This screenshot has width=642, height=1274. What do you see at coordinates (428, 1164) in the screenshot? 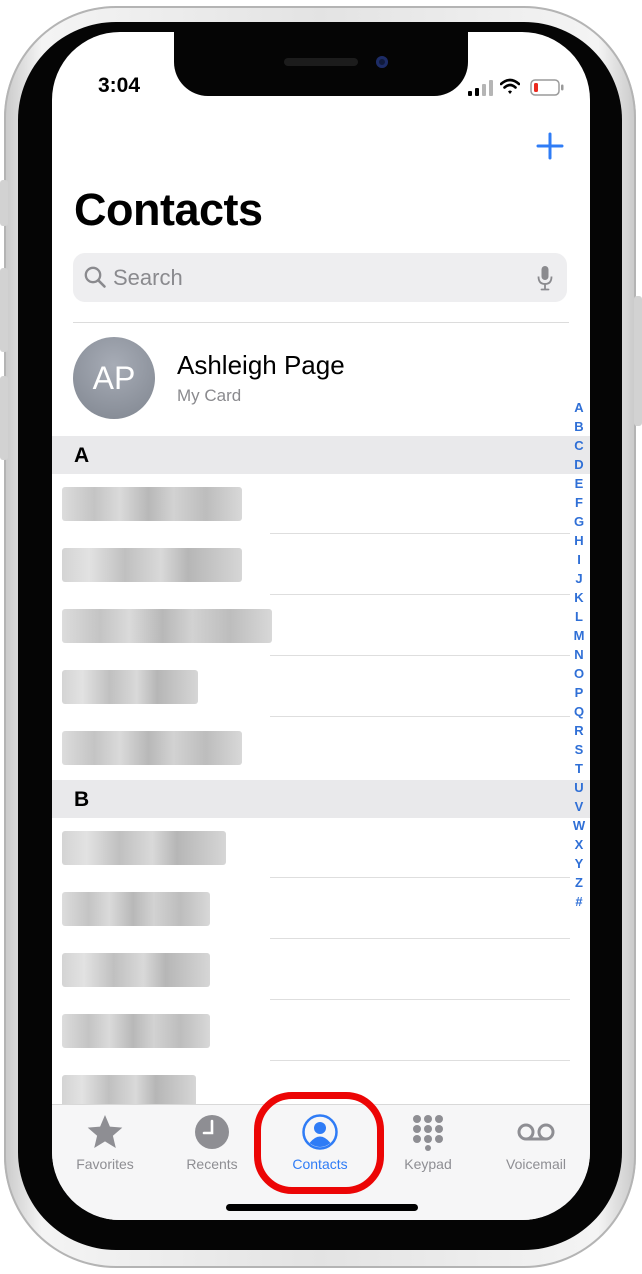
I see `tab-label: Keypad` at bounding box center [428, 1164].